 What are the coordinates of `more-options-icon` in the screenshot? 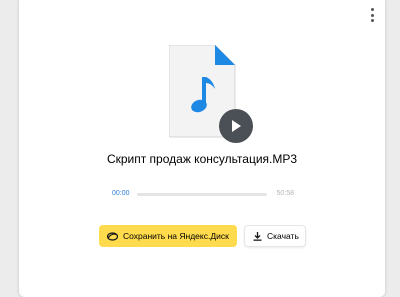 It's located at (372, 15).